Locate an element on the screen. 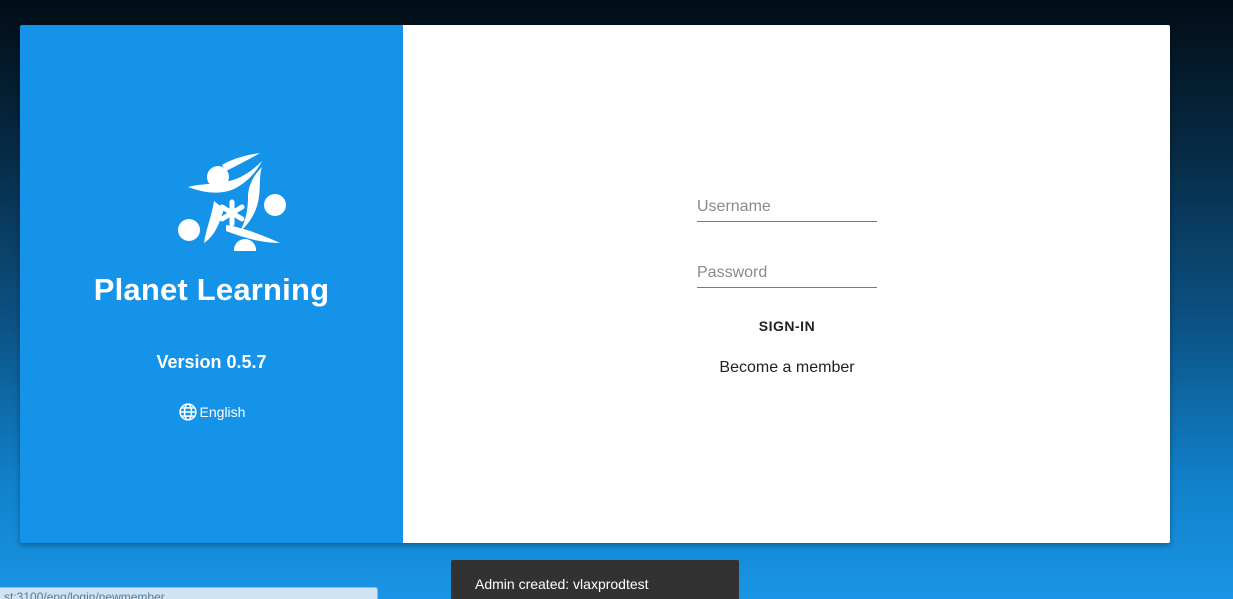  username-input is located at coordinates (787, 207).